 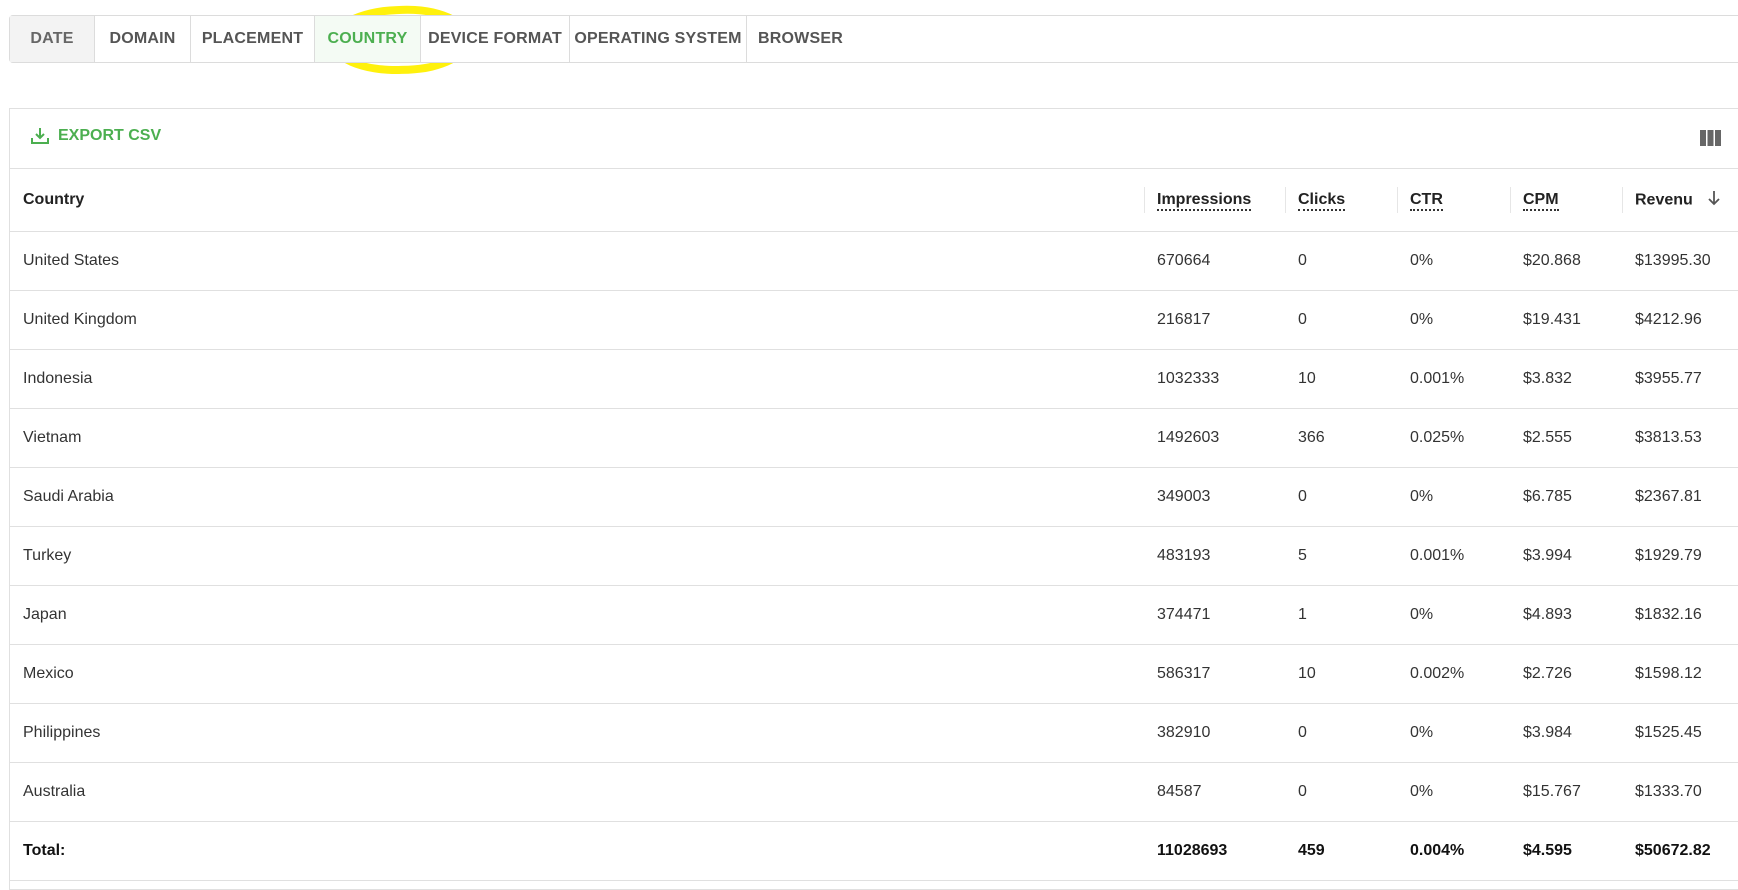 I want to click on header-clicks: Clicks, so click(x=1341, y=200).